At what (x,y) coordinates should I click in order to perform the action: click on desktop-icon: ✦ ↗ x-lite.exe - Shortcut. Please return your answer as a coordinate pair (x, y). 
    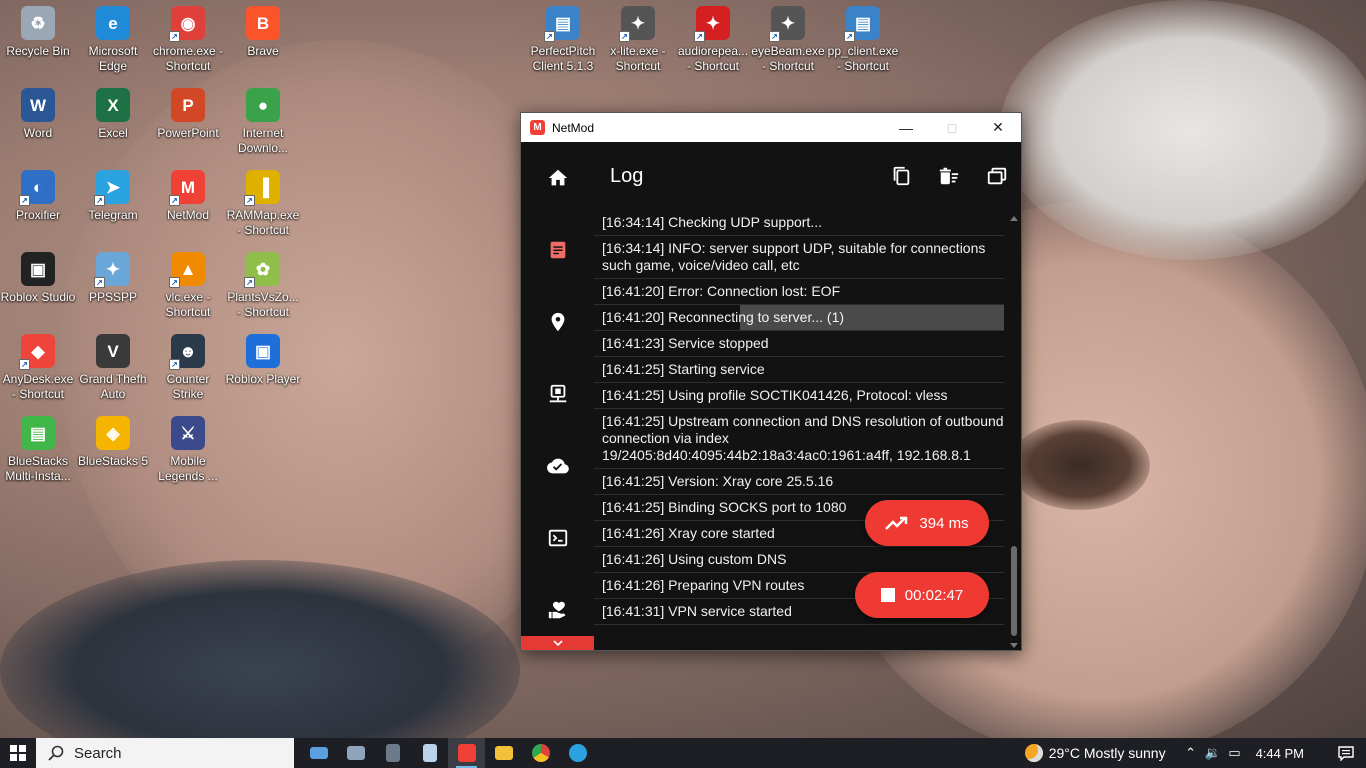
    Looking at the image, I should click on (638, 37).